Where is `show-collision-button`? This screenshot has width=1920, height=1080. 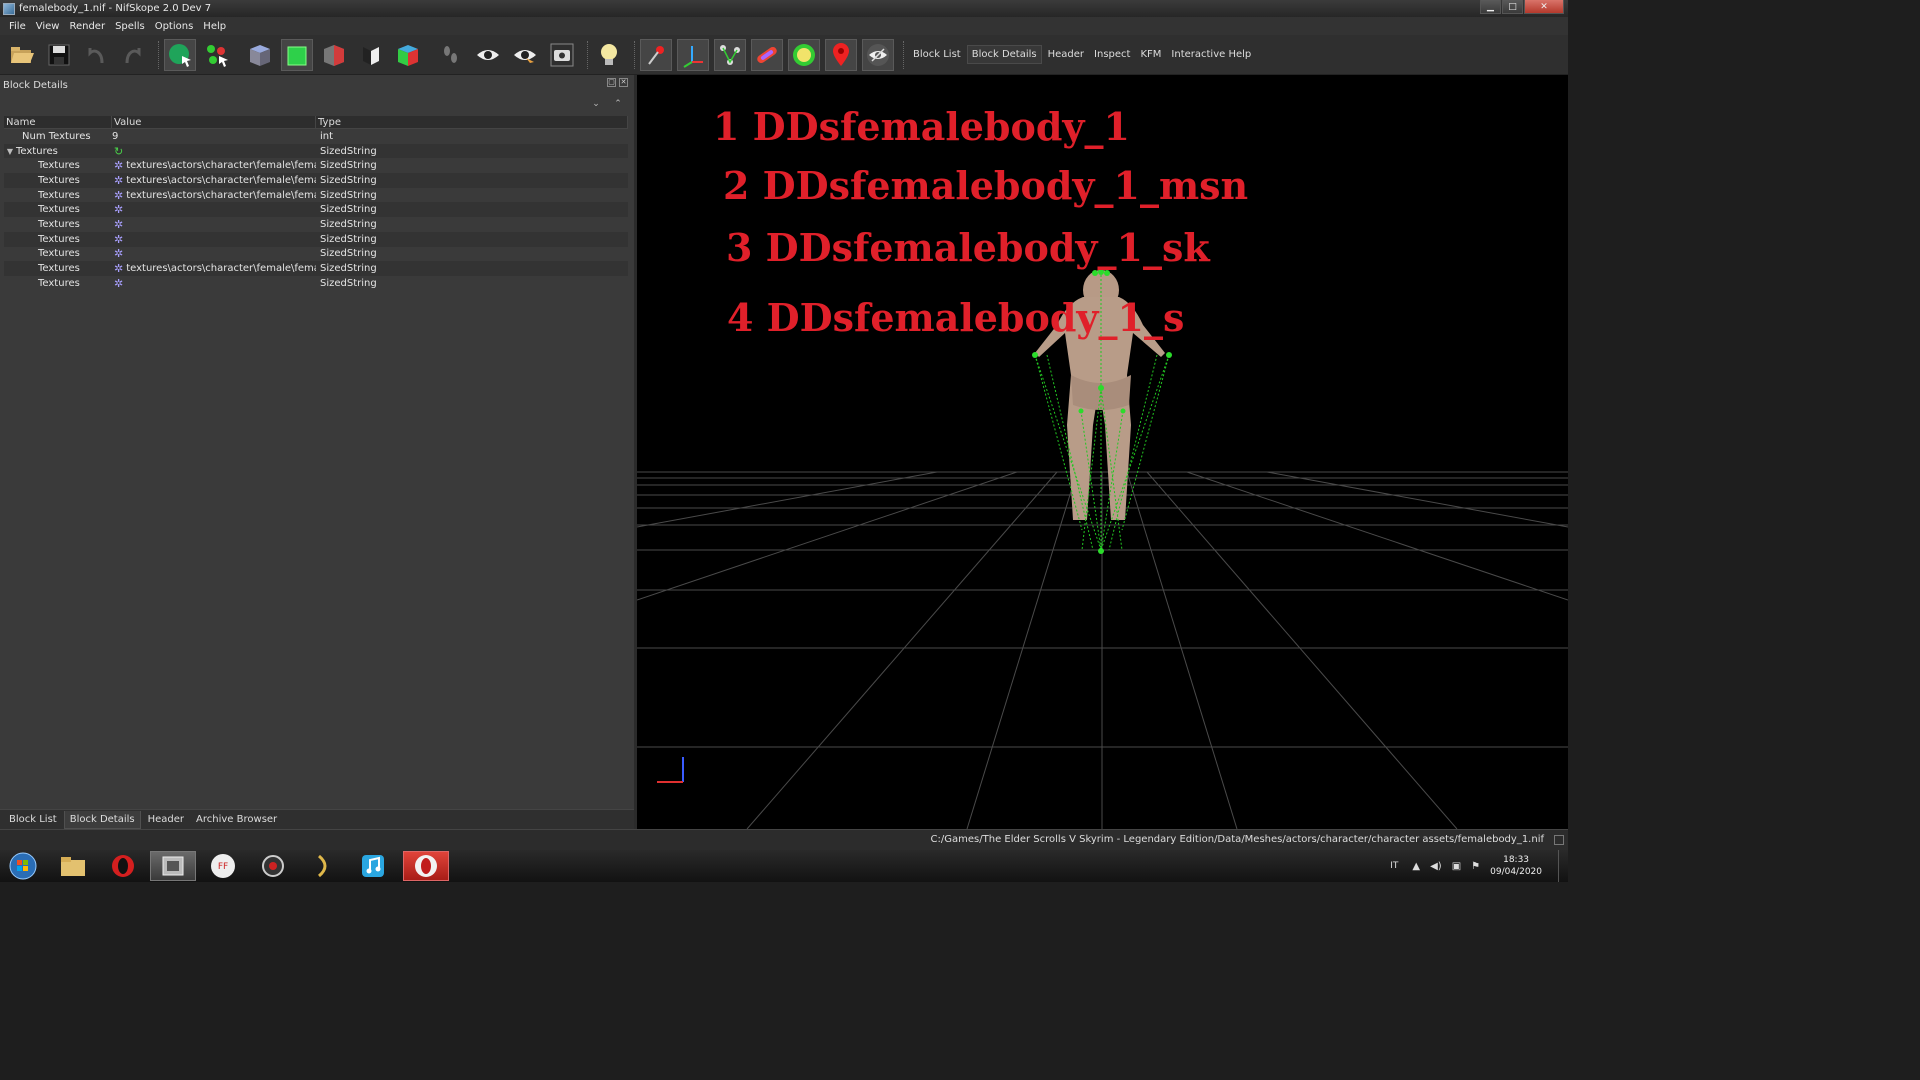
show-collision-button is located at coordinates (767, 54).